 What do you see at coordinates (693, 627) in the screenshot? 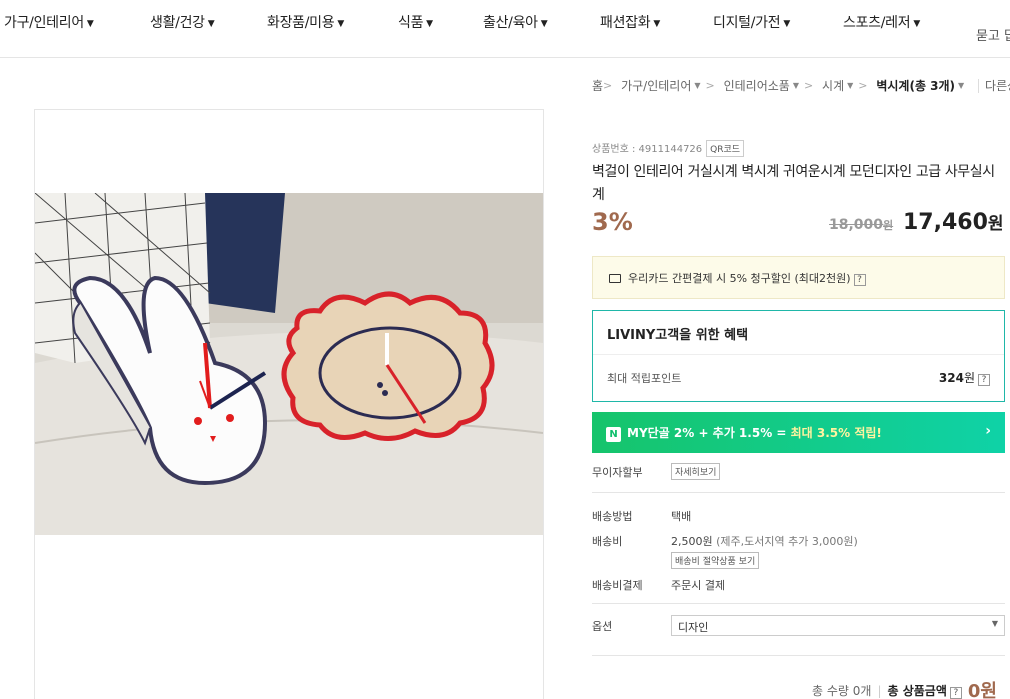
I see `option-selected-value: 디자인` at bounding box center [693, 627].